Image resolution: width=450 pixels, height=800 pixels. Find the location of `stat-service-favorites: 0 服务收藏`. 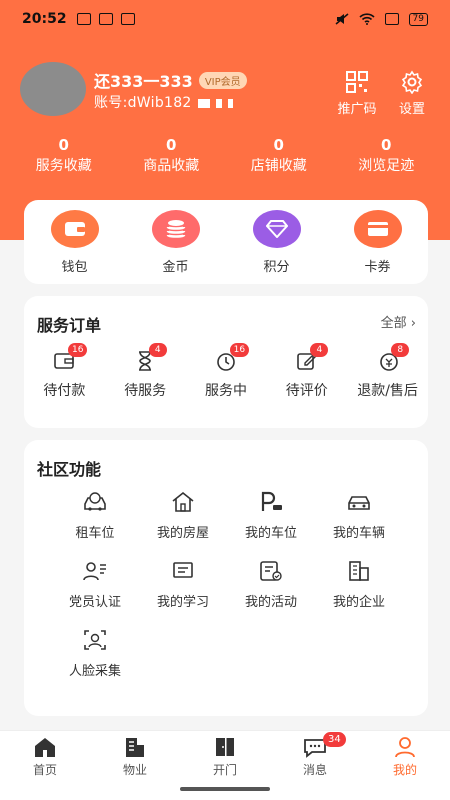

stat-service-favorites: 0 服务收藏 is located at coordinates (64, 155).